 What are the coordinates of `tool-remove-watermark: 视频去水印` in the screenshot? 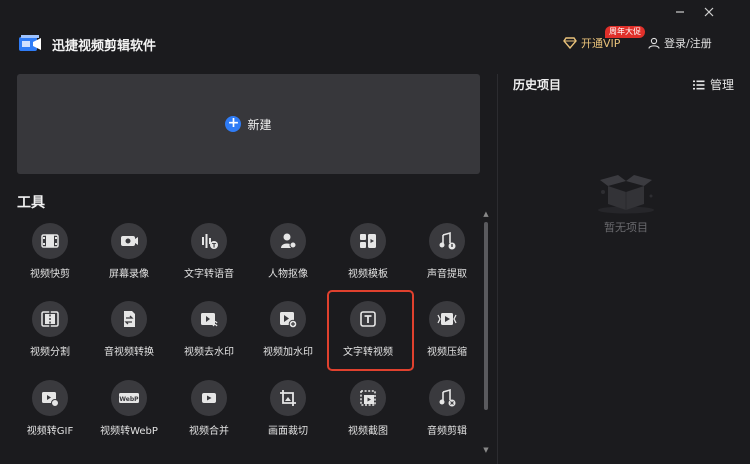 It's located at (209, 336).